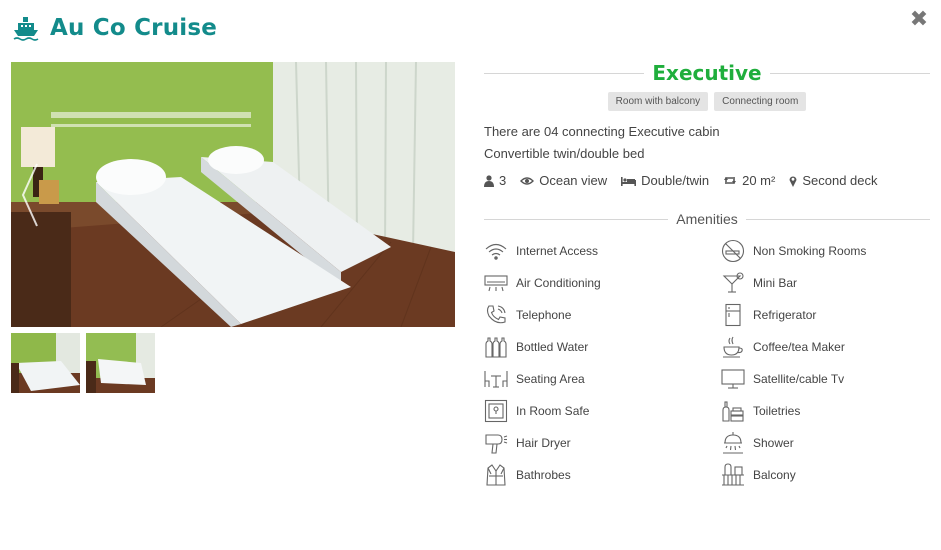 This screenshot has height=550, width=941. What do you see at coordinates (564, 153) in the screenshot?
I see `description-line: Convertible twin/double bed` at bounding box center [564, 153].